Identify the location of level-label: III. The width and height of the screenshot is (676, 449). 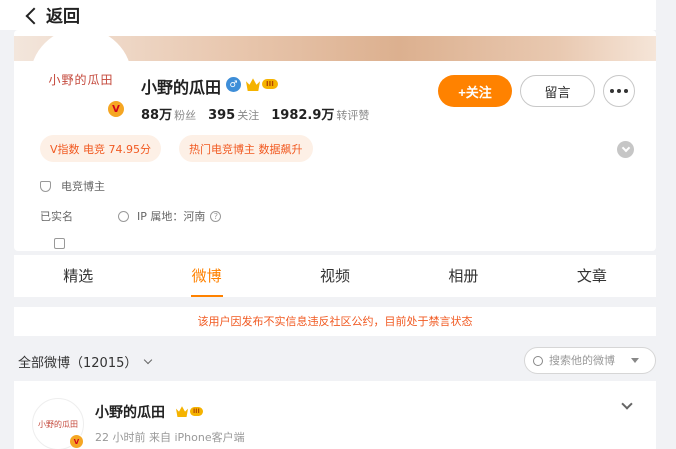
(270, 84).